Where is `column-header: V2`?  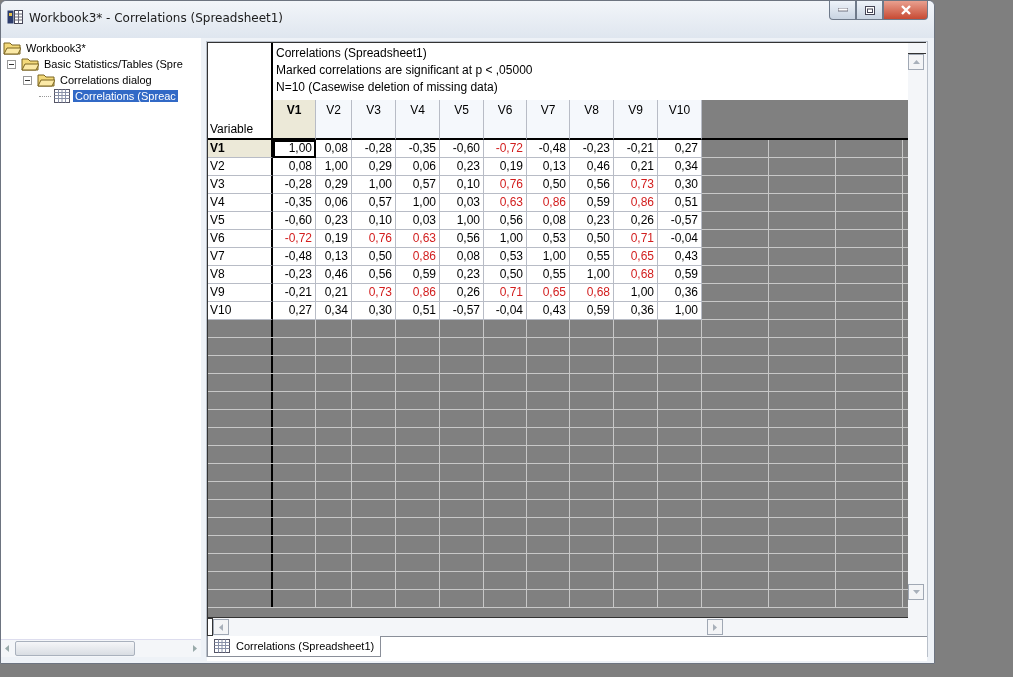 column-header: V2 is located at coordinates (334, 120).